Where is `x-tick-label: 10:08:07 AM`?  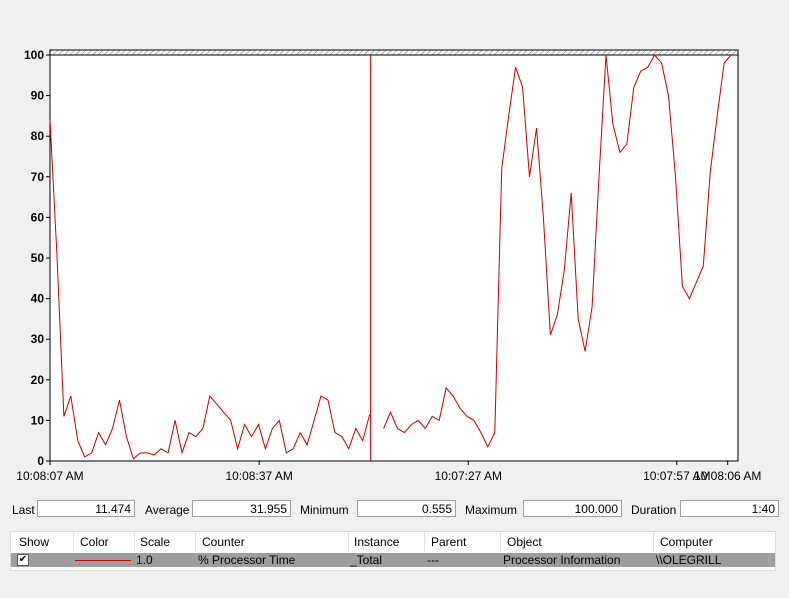
x-tick-label: 10:08:07 AM is located at coordinates (49, 476).